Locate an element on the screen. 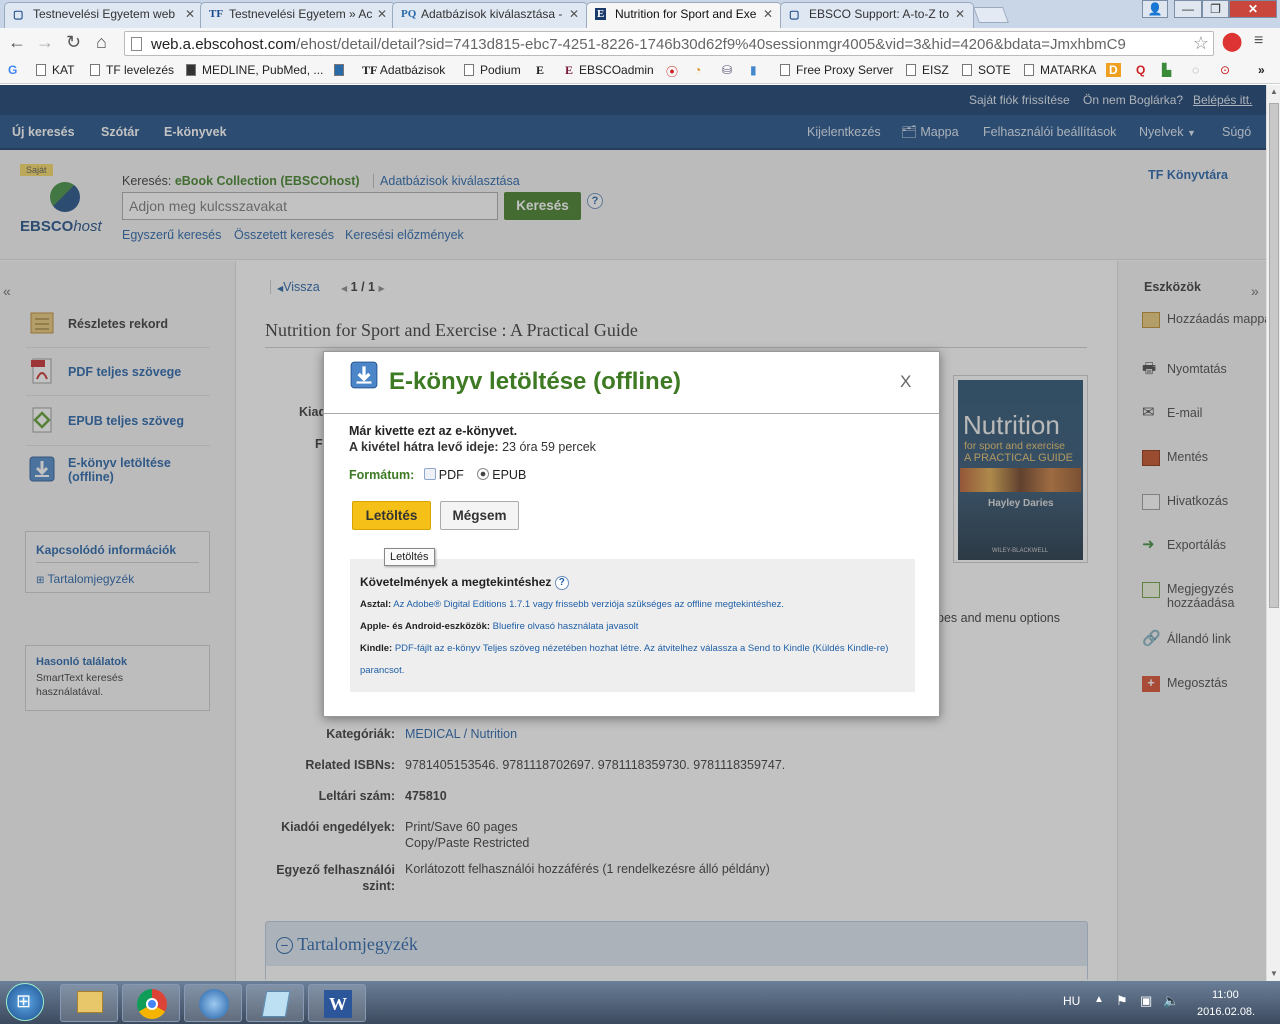 Image resolution: width=1280 pixels, height=1024 pixels. network-icon: ▣ is located at coordinates (1146, 1001).